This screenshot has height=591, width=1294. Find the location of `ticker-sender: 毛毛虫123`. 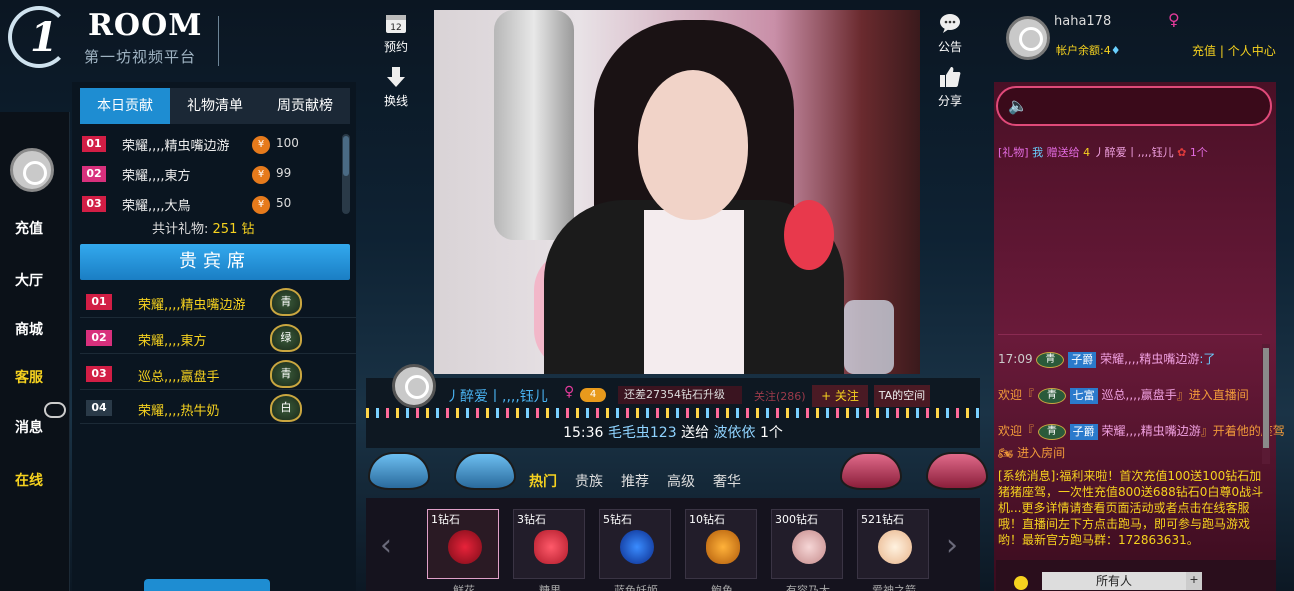

ticker-sender: 毛毛虫123 is located at coordinates (642, 433).